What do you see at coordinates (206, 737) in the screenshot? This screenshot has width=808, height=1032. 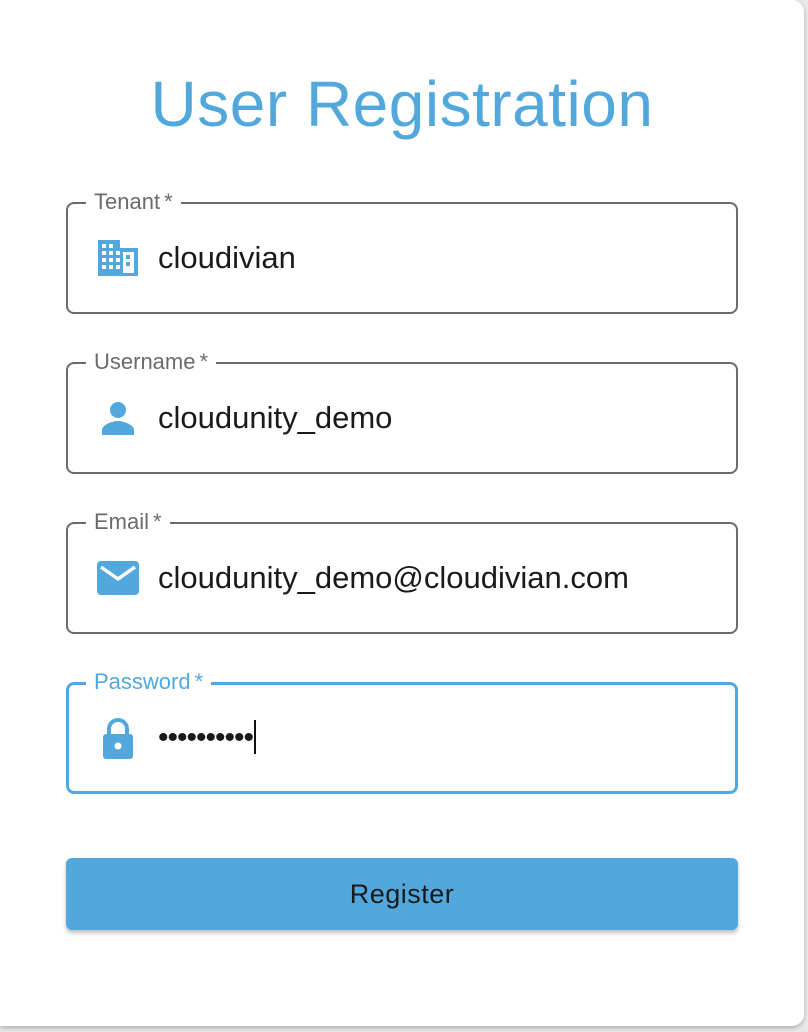 I see `password-masked-value: ••••••••••` at bounding box center [206, 737].